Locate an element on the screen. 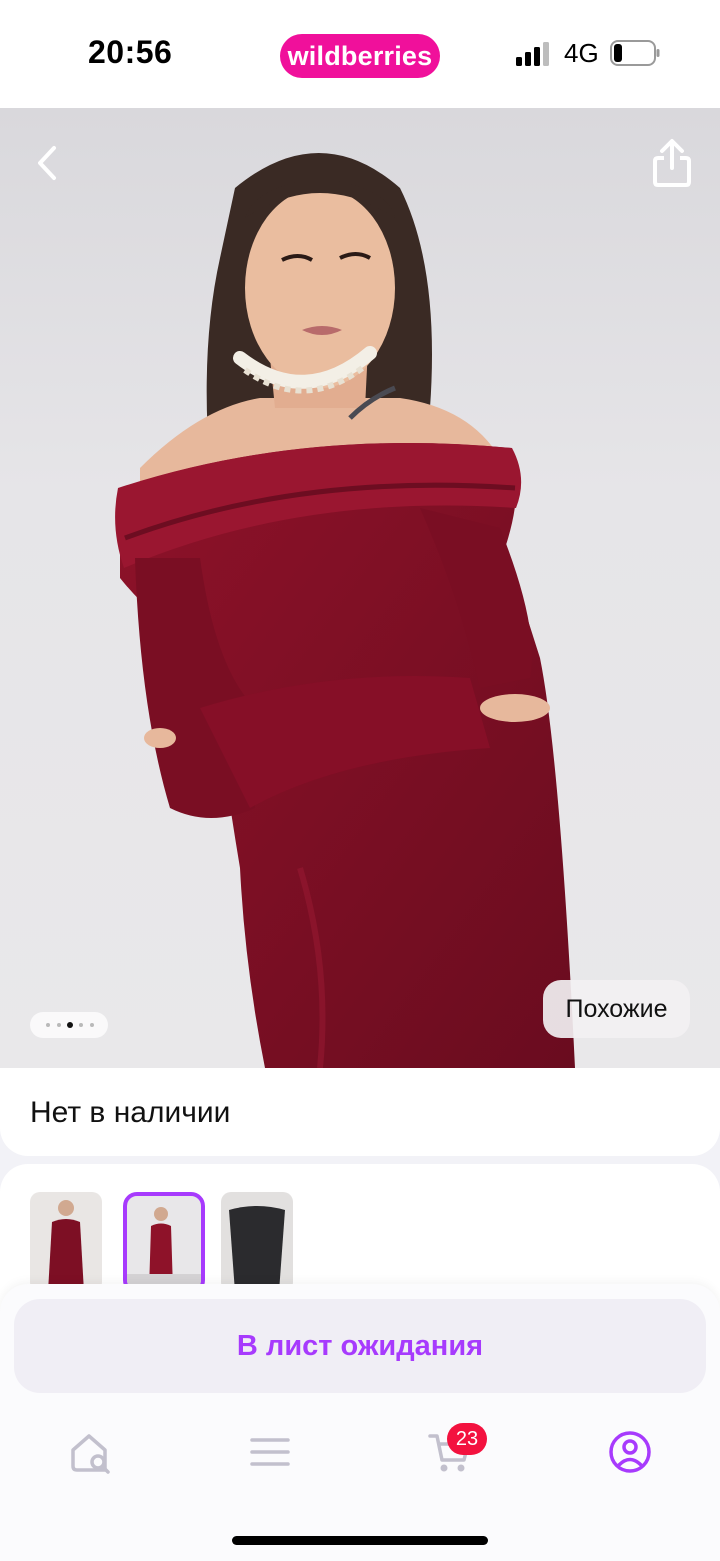 The width and height of the screenshot is (720, 1561). battery-icon is located at coordinates (635, 53).